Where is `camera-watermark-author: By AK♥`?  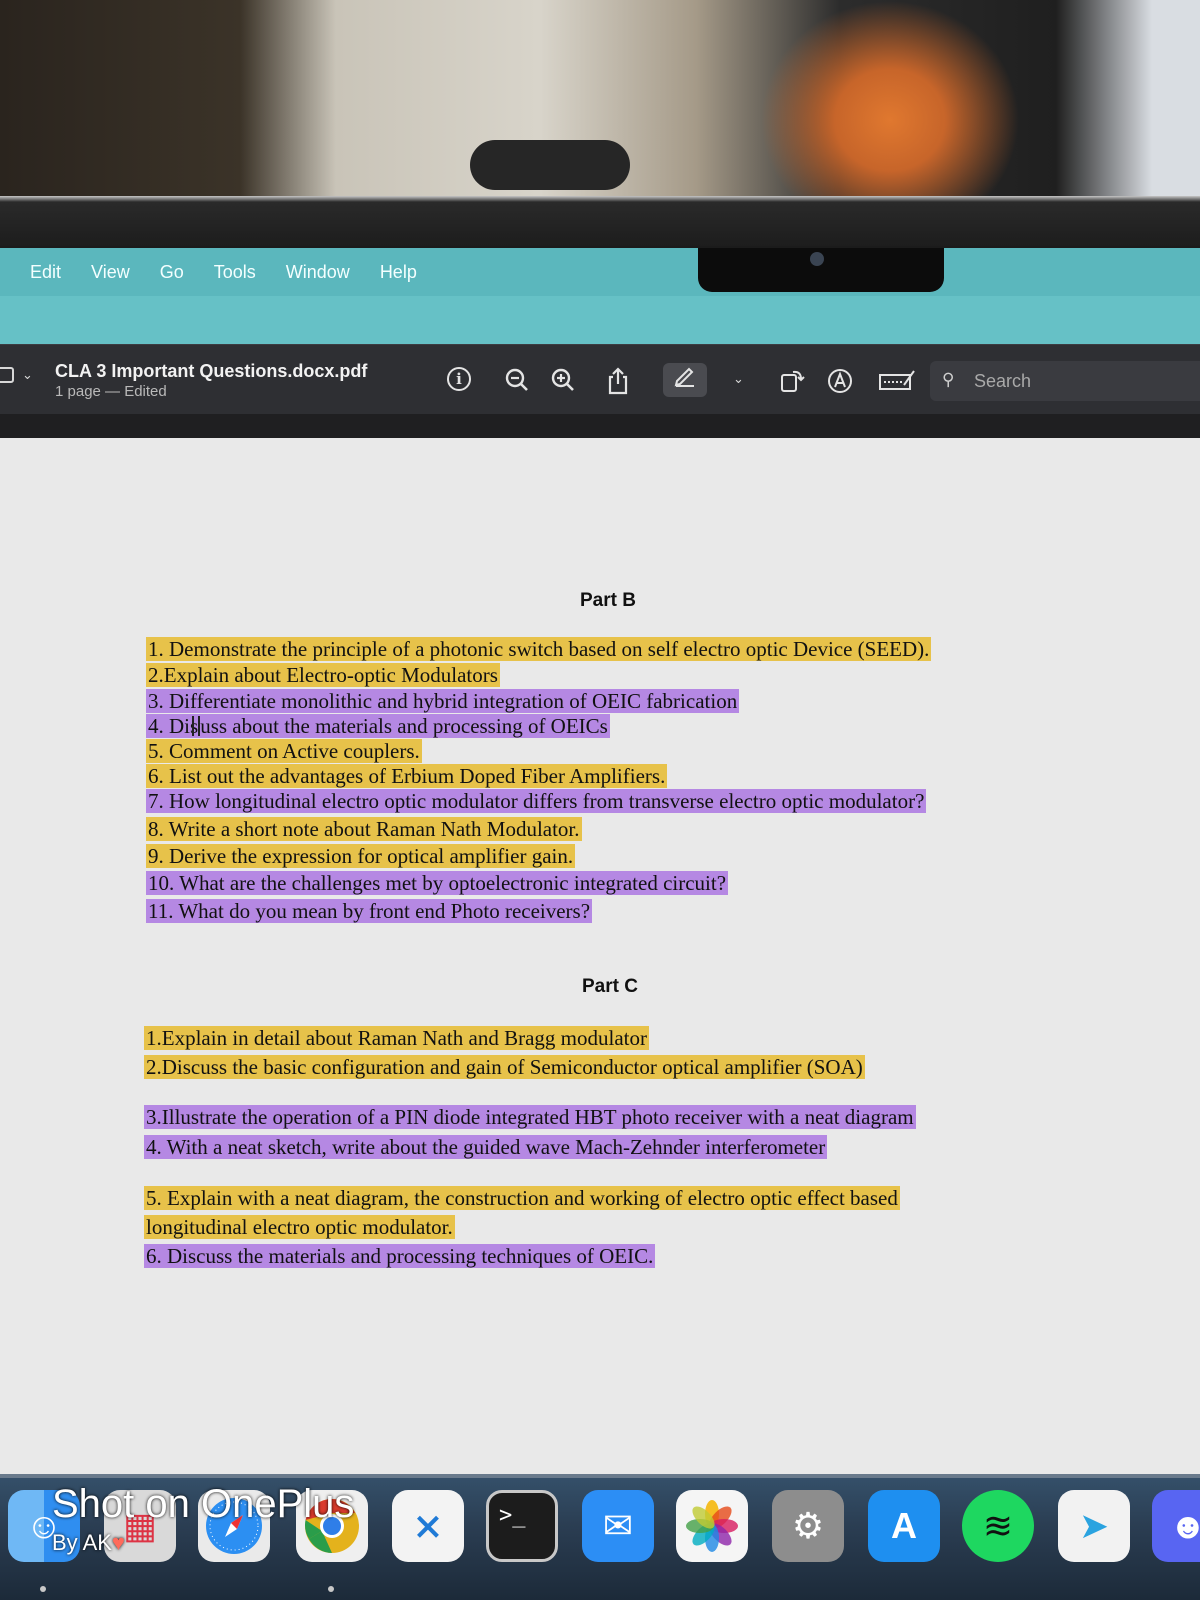
camera-watermark-author: By AK♥ is located at coordinates (88, 1543).